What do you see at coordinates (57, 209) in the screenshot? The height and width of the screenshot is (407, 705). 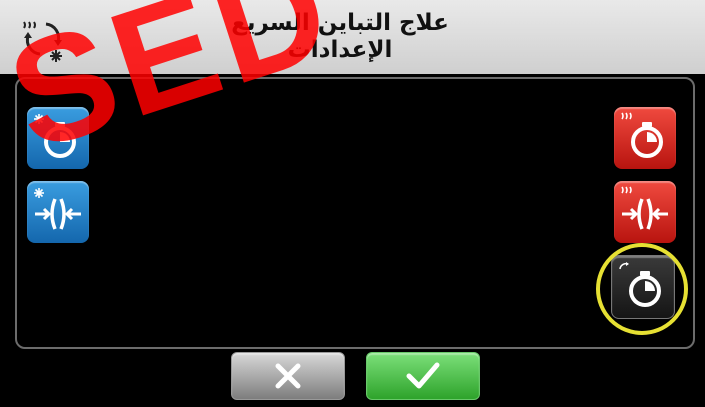 I see `snowflake-compress-icon` at bounding box center [57, 209].